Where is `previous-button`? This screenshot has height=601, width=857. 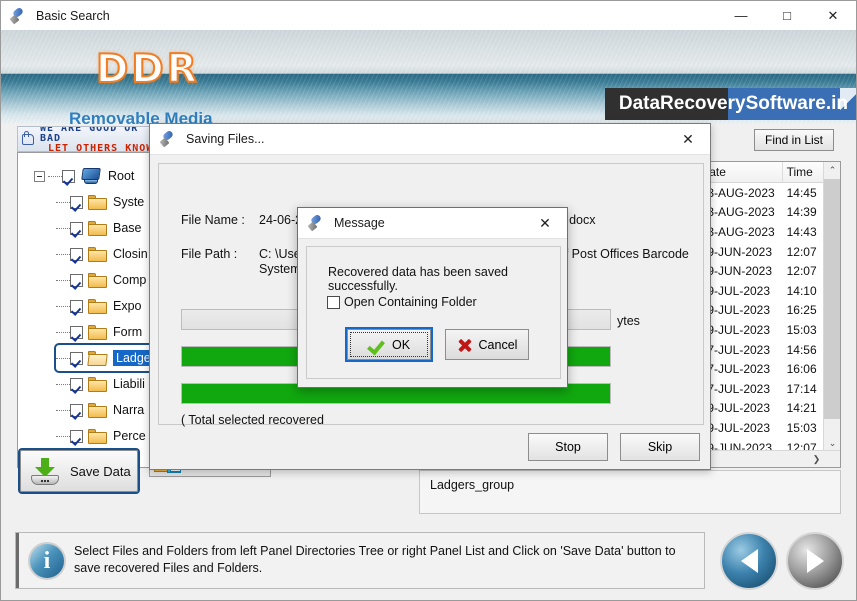 previous-button is located at coordinates (749, 561).